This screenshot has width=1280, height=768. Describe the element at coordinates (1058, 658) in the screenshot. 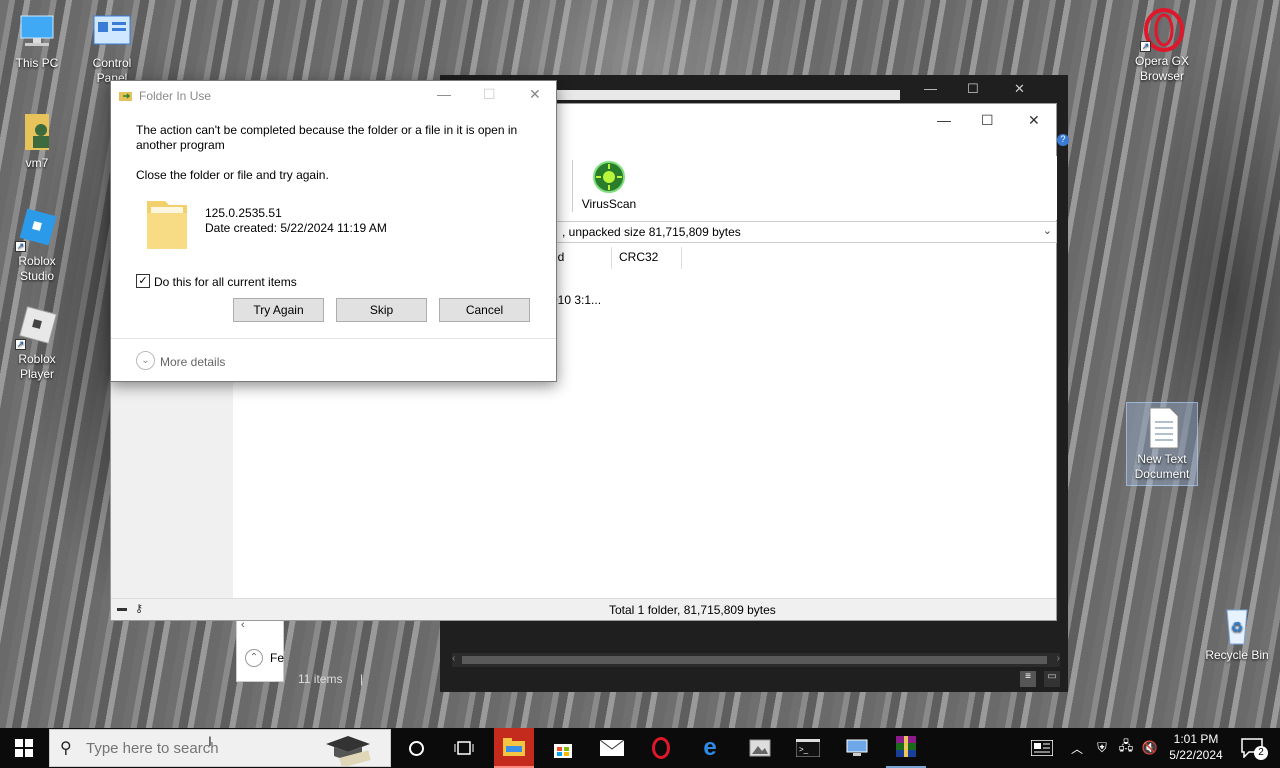

I see `scroll-right-icon: ›` at that location.